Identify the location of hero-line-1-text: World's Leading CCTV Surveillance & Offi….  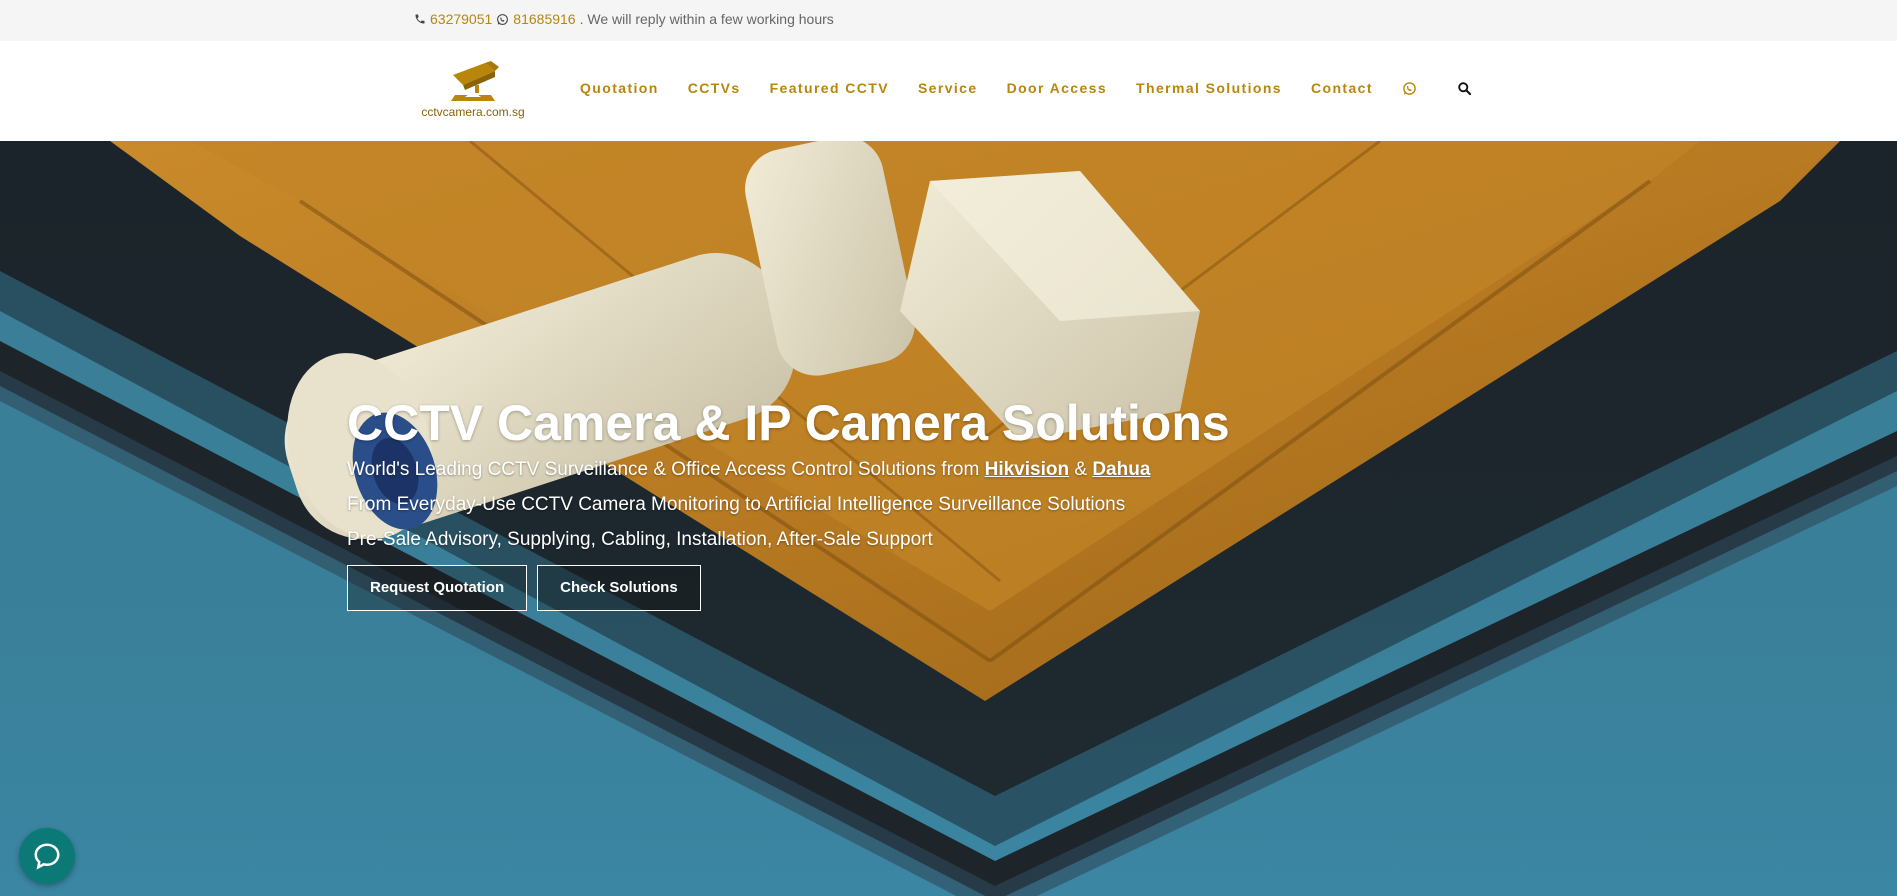
(666, 469).